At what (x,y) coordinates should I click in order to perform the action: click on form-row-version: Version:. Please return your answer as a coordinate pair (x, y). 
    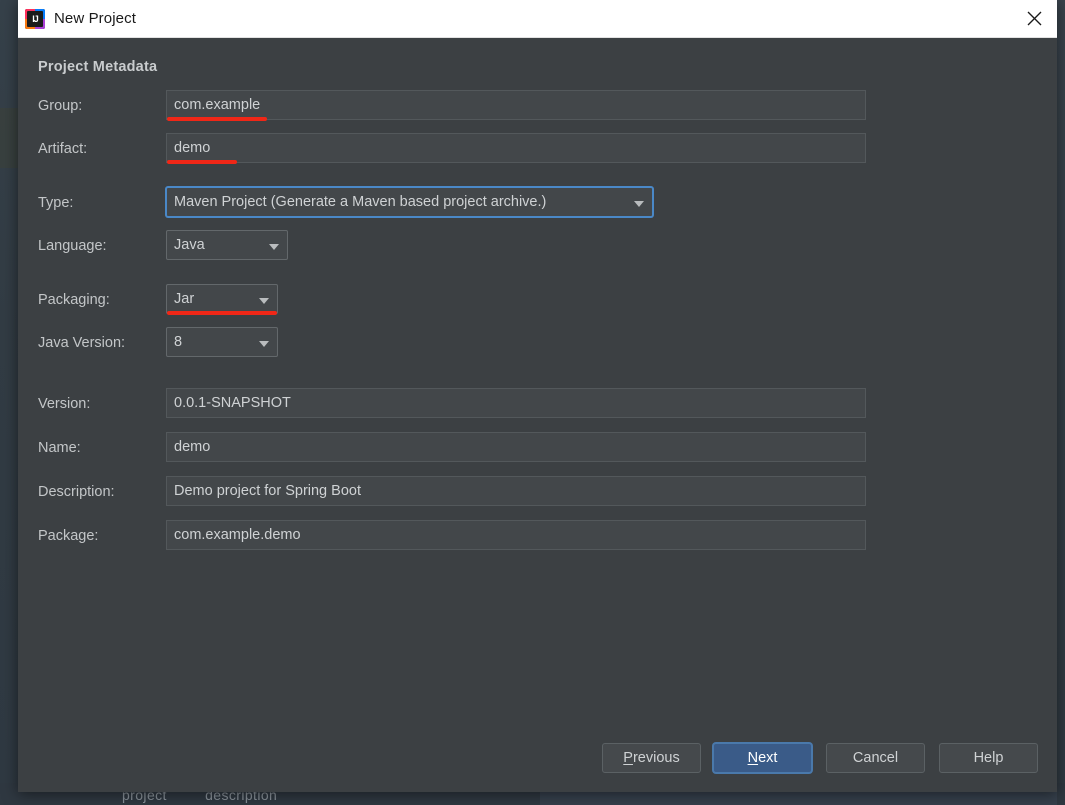
    Looking at the image, I should click on (533, 404).